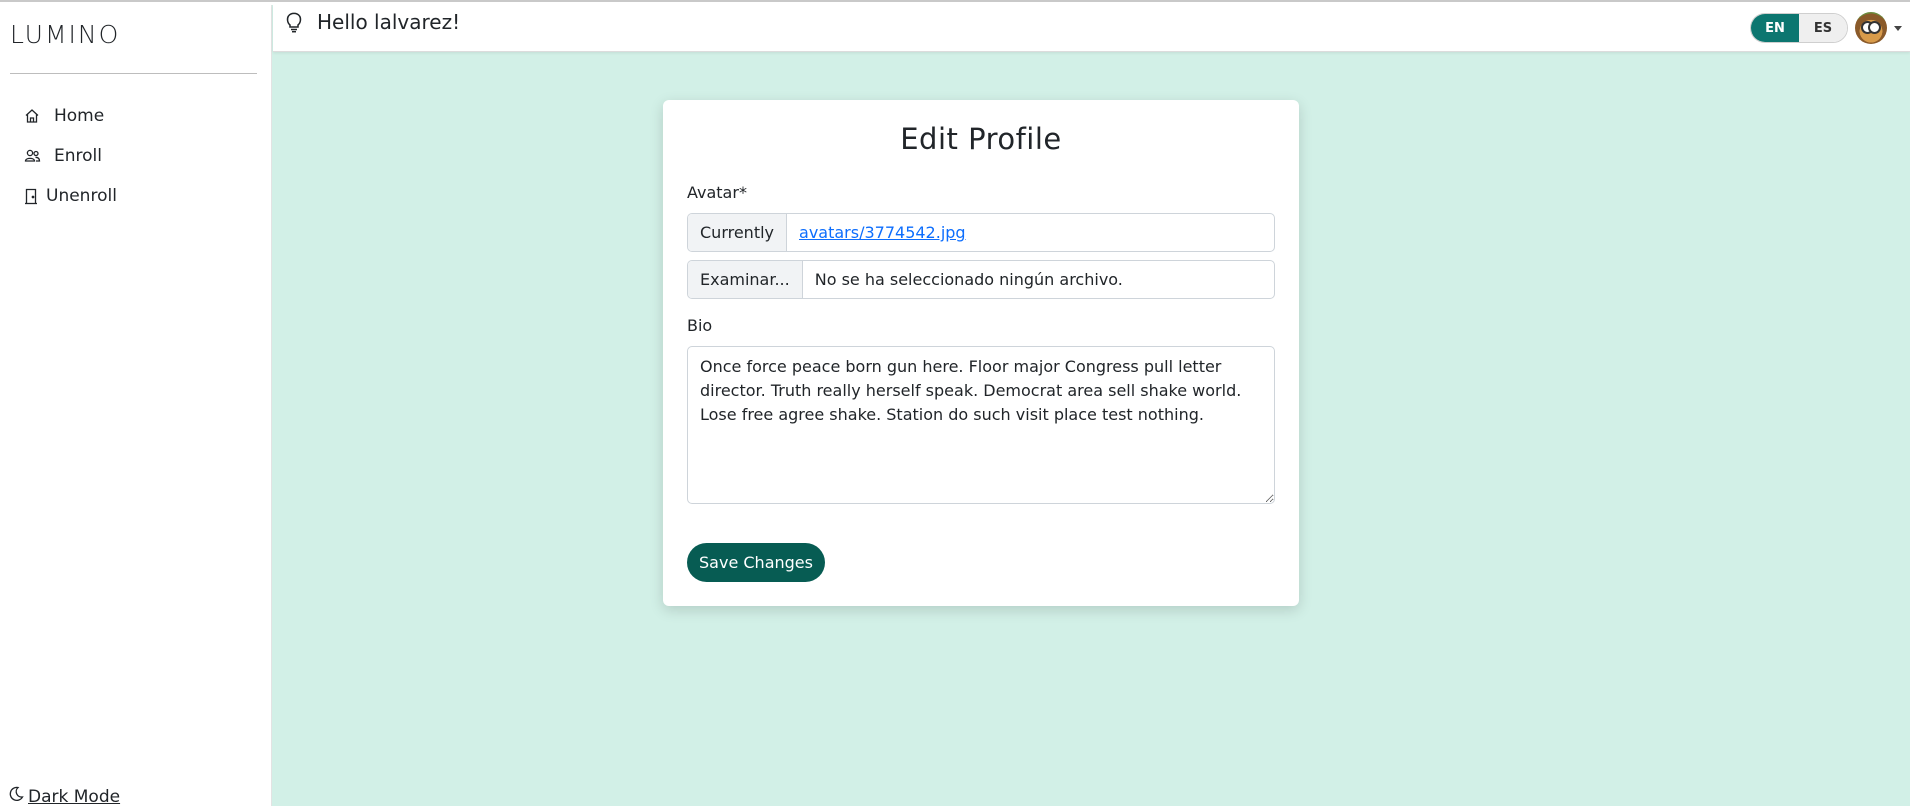 The width and height of the screenshot is (1910, 806). Describe the element at coordinates (294, 22) in the screenshot. I see `lightbulb-icon` at that location.